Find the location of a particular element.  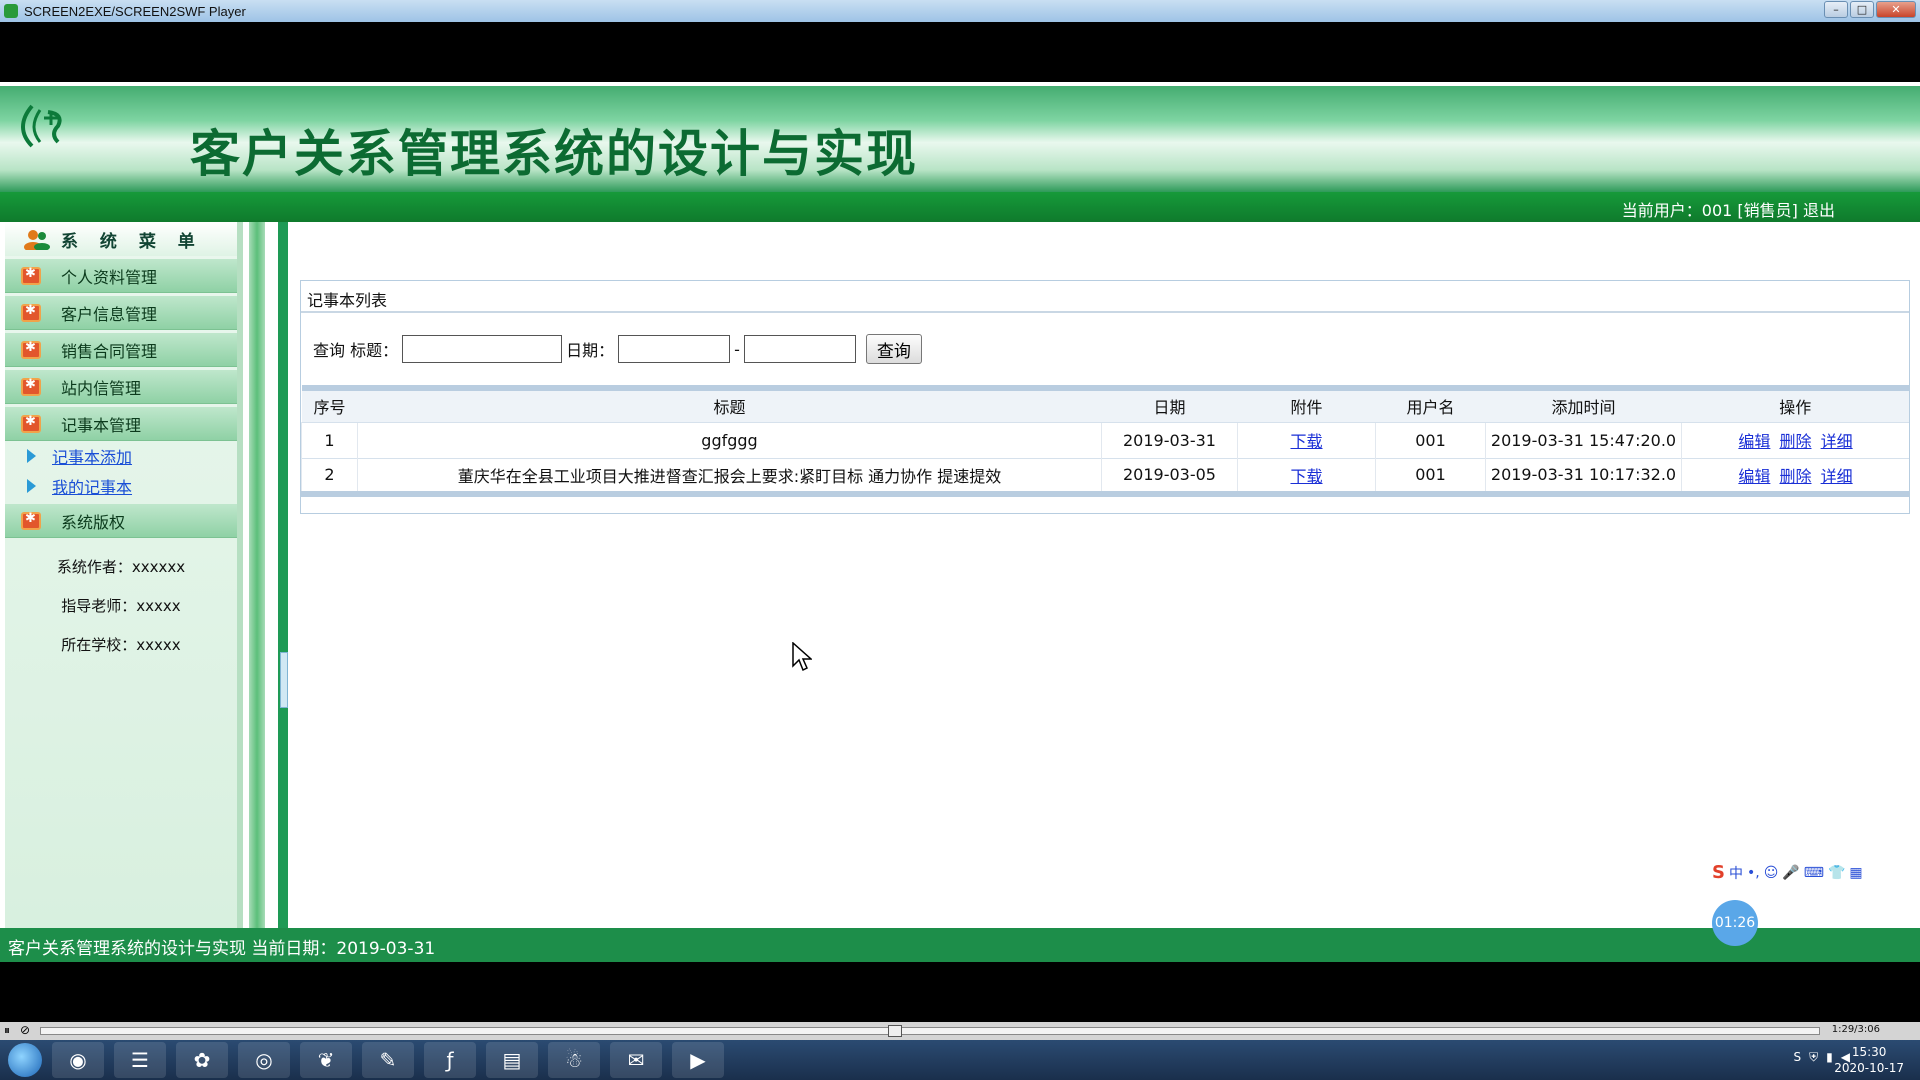

sidebar-subitem-add-note: 记事本添加 is located at coordinates (121, 456).